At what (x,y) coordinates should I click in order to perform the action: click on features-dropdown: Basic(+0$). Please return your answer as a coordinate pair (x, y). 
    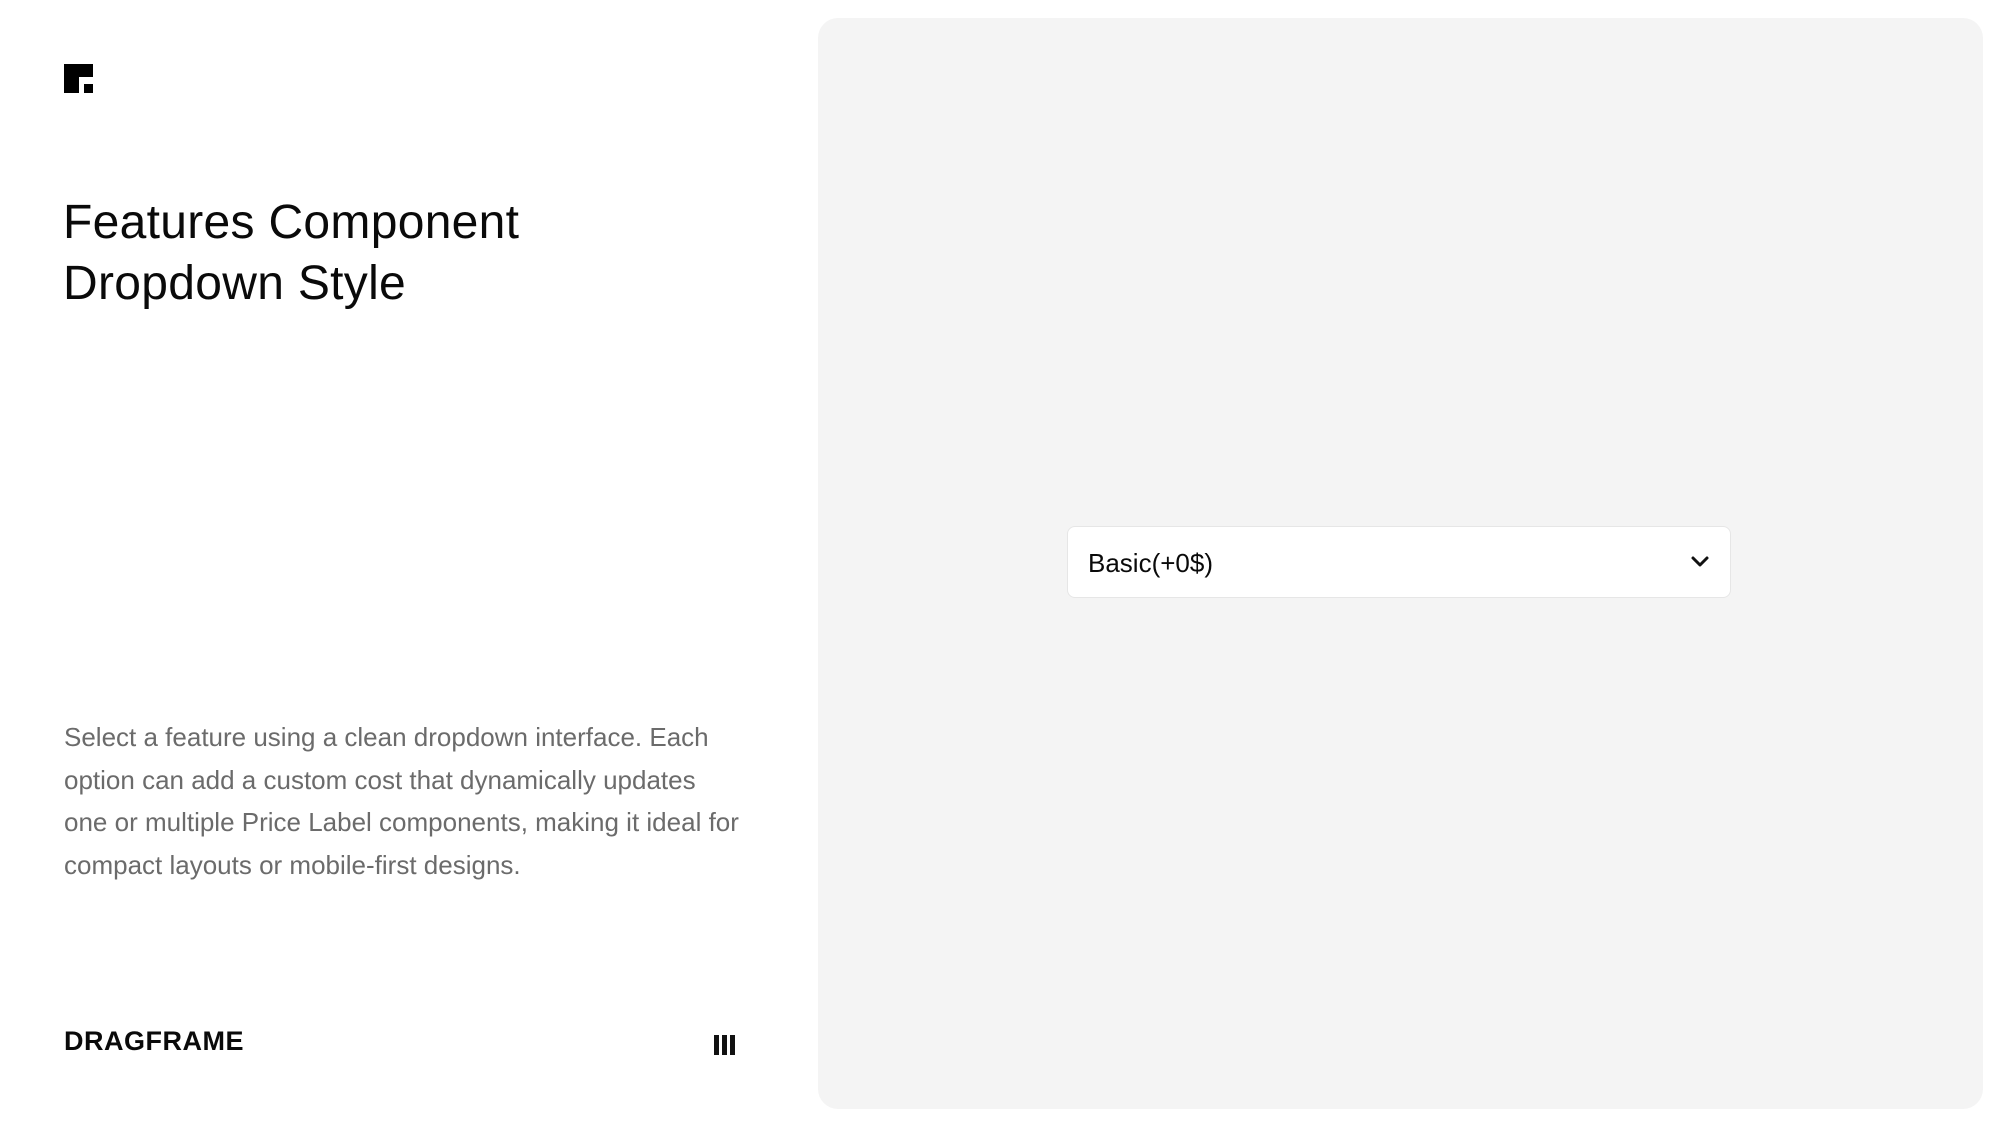
    Looking at the image, I should click on (1399, 562).